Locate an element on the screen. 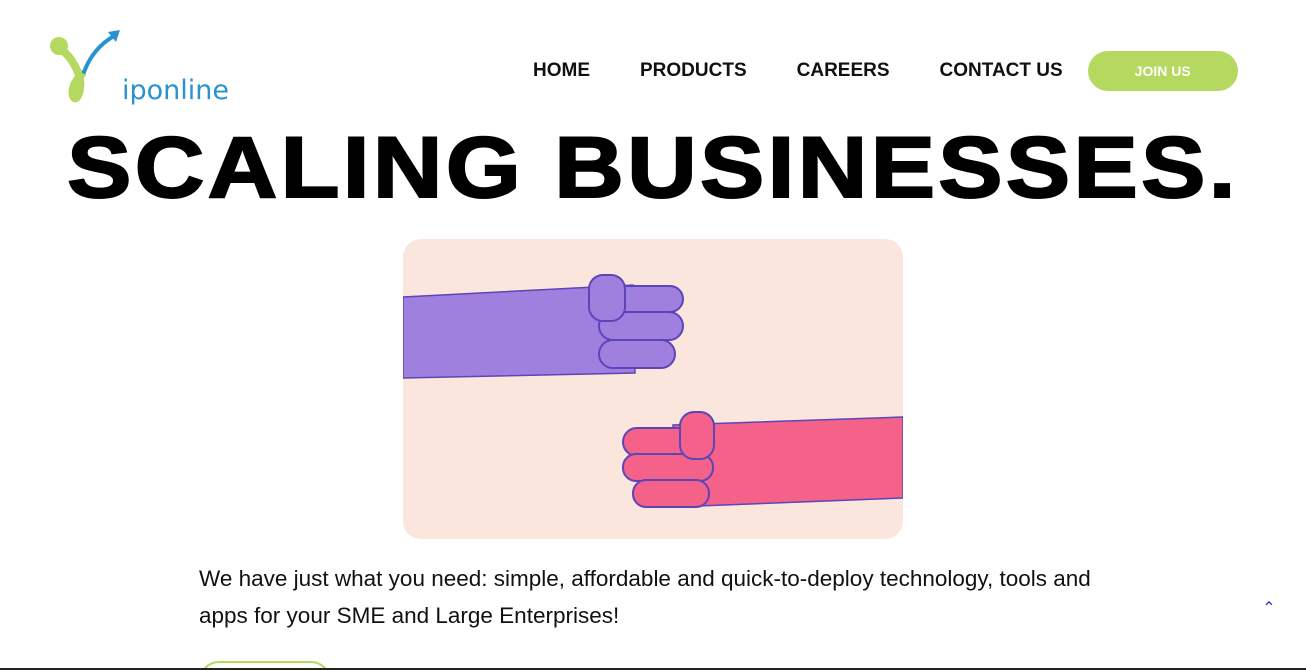 This screenshot has height=670, width=1306. chevron-up-icon: ⌃ is located at coordinates (1269, 609).